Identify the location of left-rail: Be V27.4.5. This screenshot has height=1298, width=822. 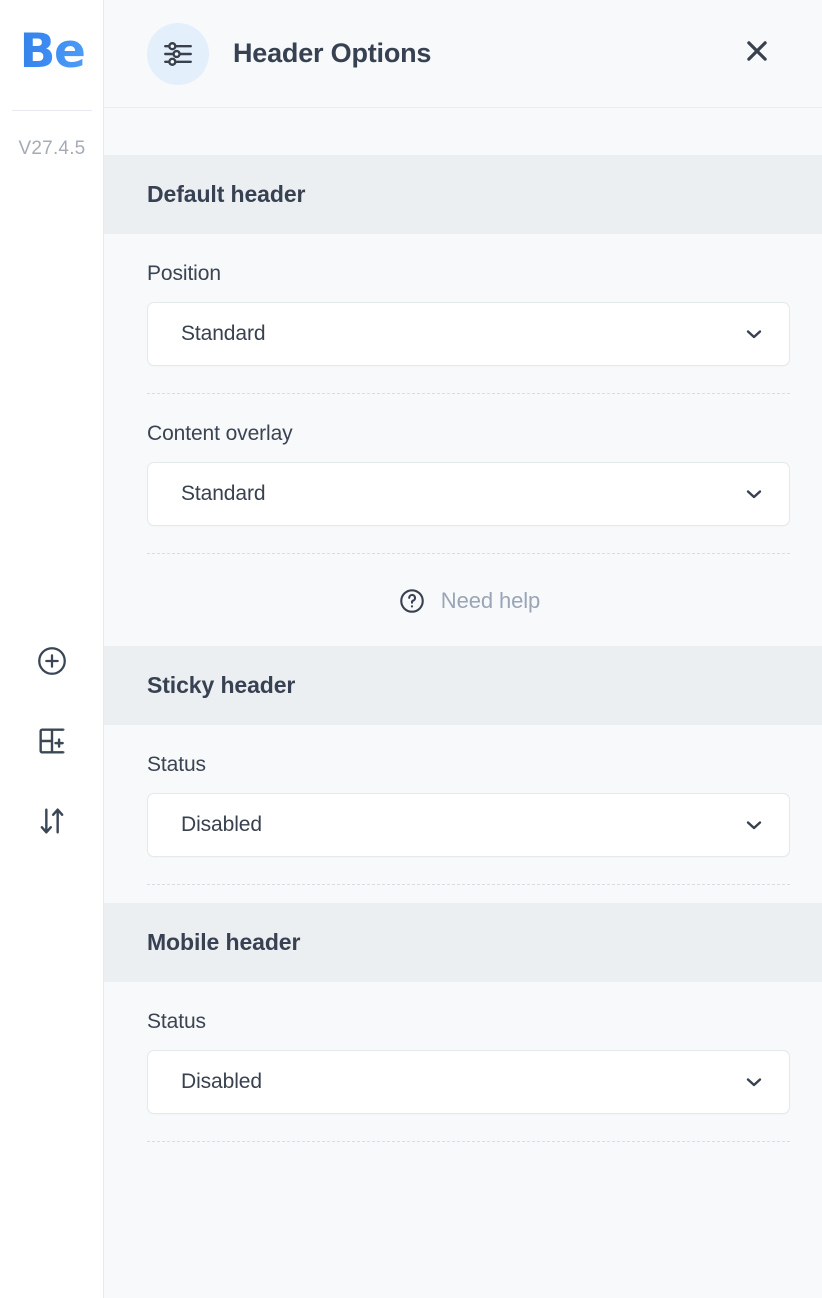
(52, 649).